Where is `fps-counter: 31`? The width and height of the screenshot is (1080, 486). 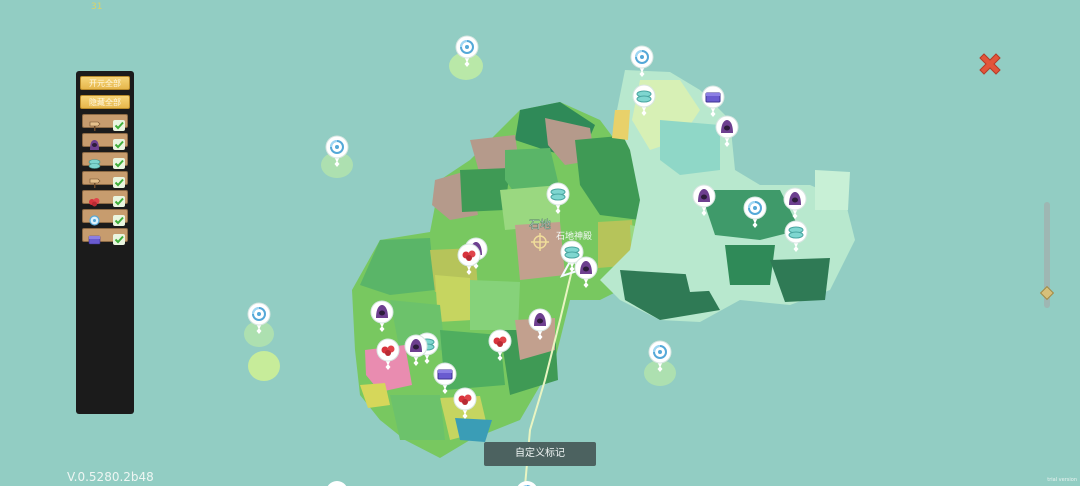
fps-counter: 31 is located at coordinates (97, 7).